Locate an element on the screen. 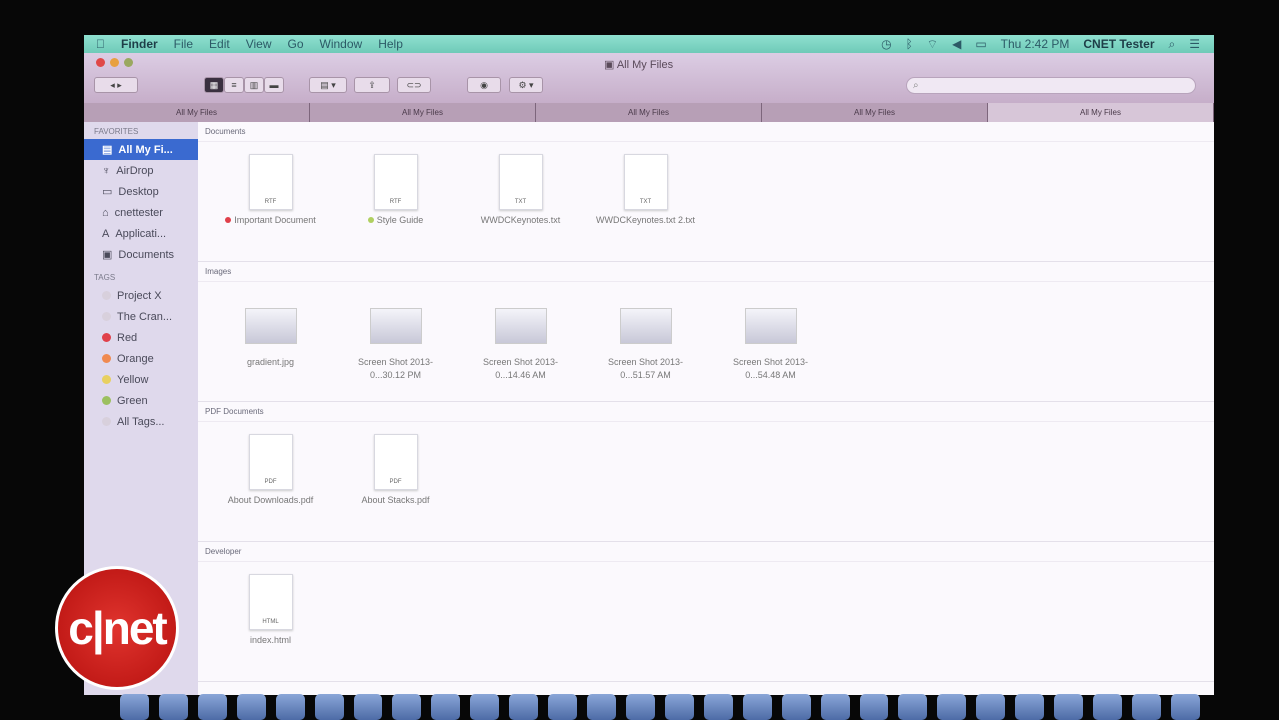 The image size is (1279, 720). sidebar-tag: Green is located at coordinates (141, 400).